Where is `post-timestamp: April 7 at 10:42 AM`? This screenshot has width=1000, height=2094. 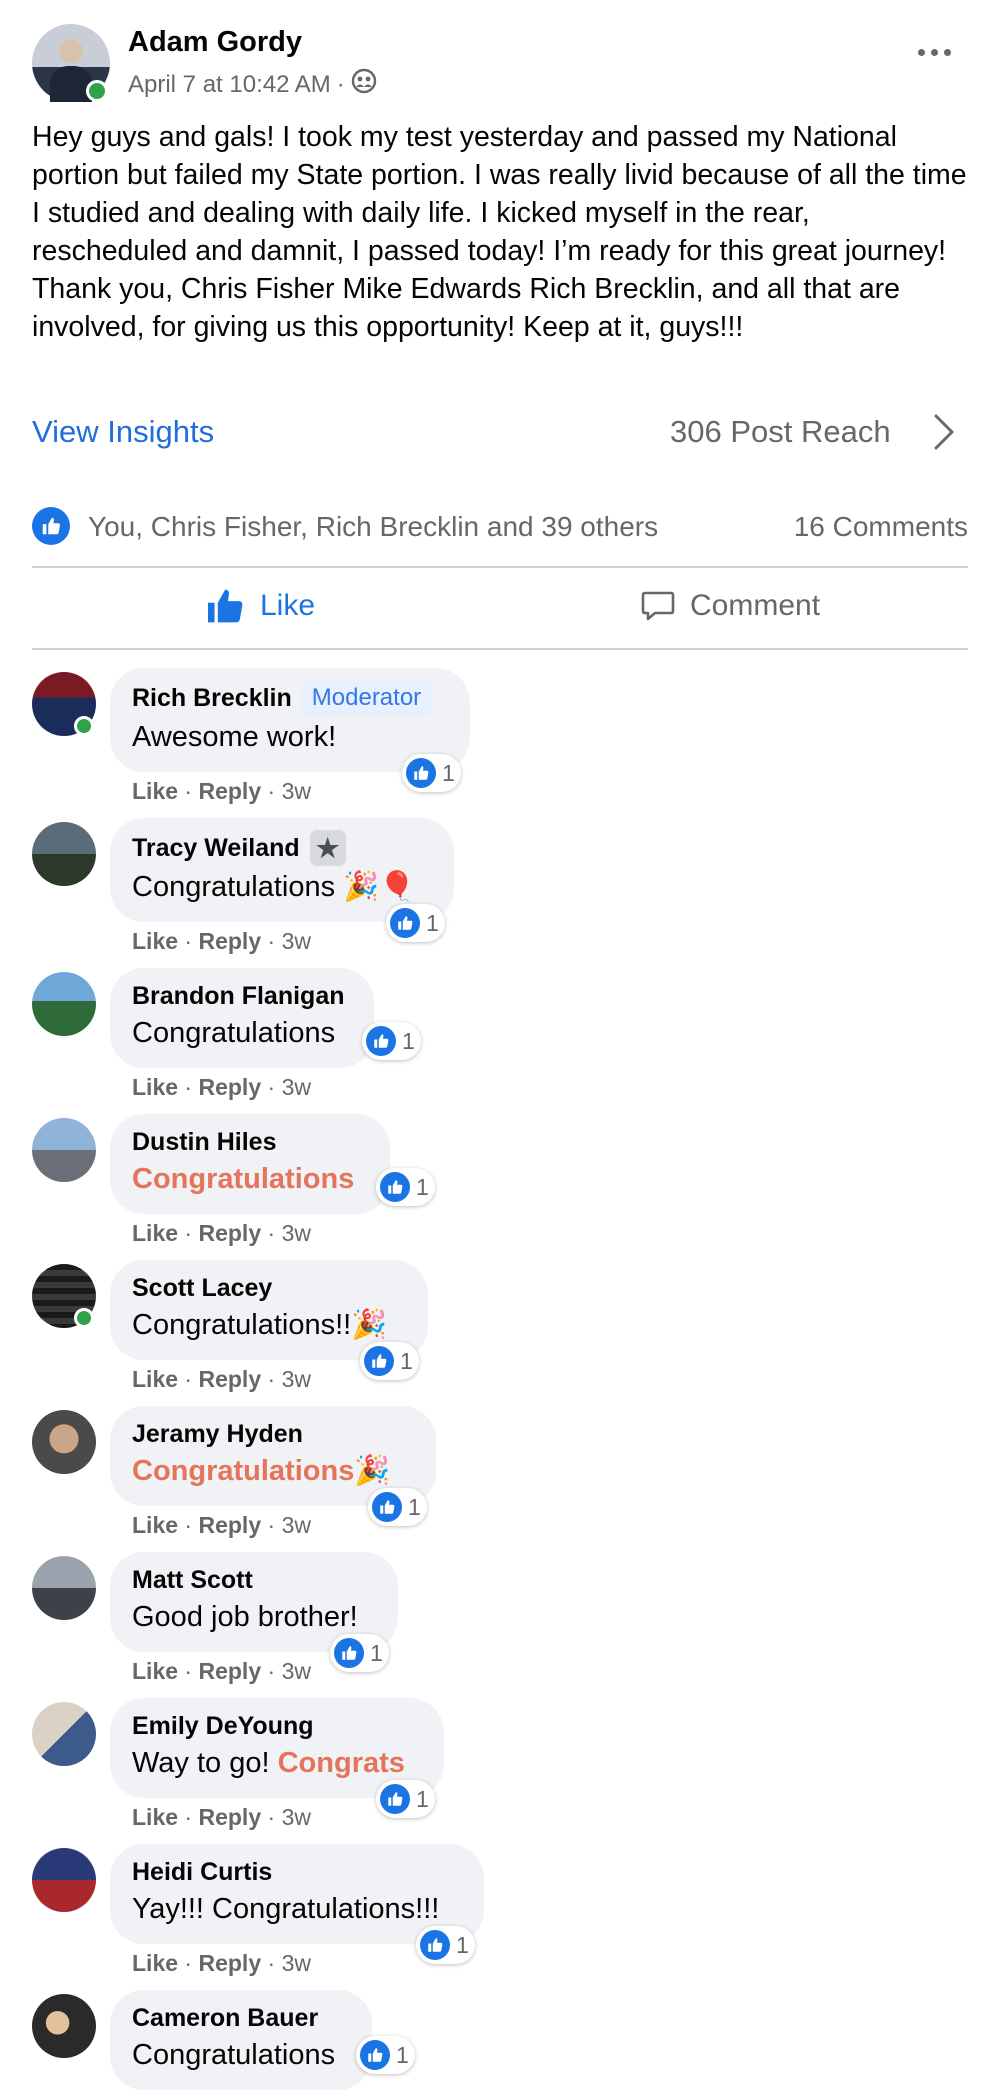
post-timestamp: April 7 at 10:42 AM is located at coordinates (229, 85).